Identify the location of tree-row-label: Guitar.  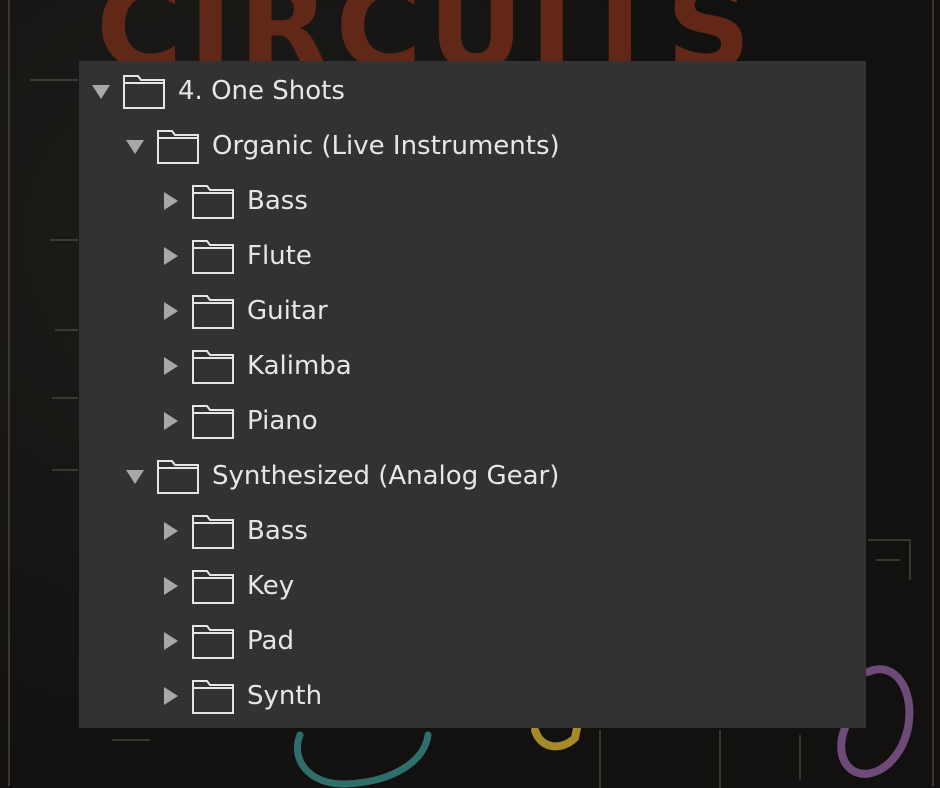
(287, 311).